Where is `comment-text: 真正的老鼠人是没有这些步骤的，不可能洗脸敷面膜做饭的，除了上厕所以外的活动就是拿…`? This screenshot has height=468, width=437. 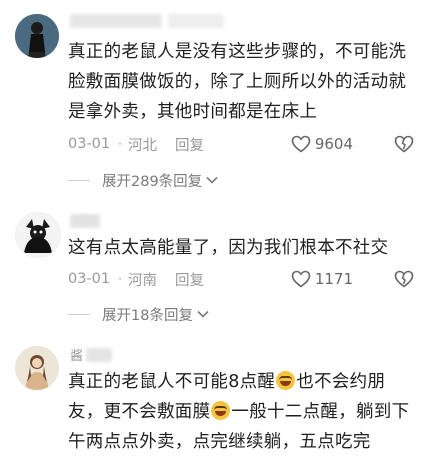
comment-text: 真正的老鼠人是没有这些步骤的，不可能洗脸敷面膜做饭的，除了上厕所以外的活动就是拿… is located at coordinates (237, 82).